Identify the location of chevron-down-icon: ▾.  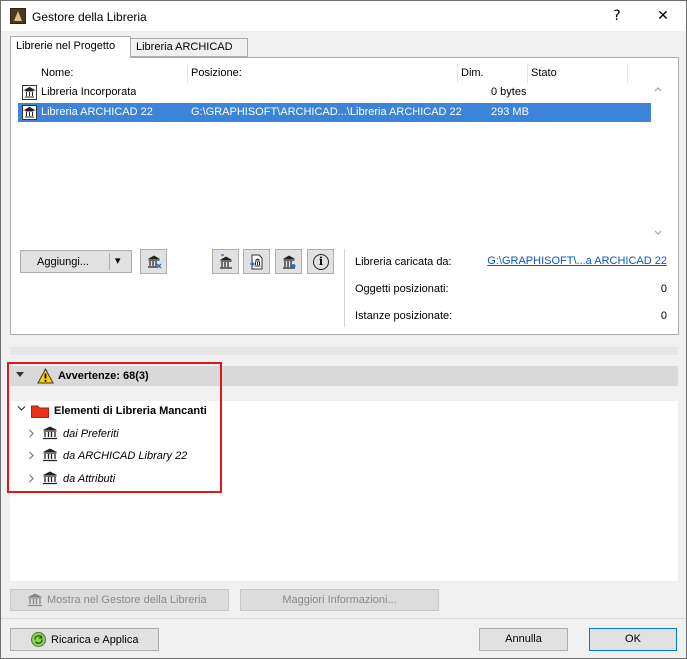
(118, 260).